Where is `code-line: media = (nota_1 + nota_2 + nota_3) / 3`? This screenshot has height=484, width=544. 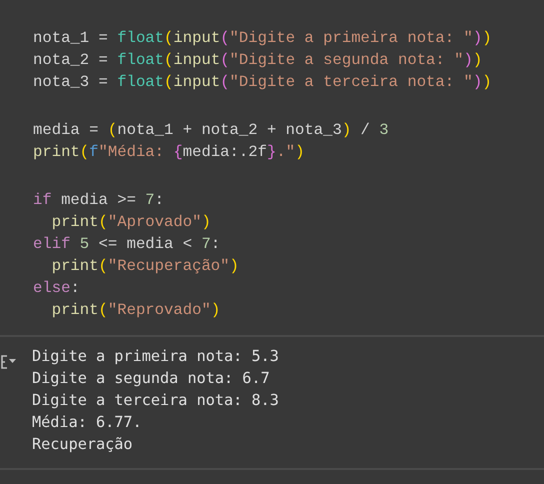 code-line: media = (nota_1 + nota_2 + nota_3) / 3 is located at coordinates (211, 130).